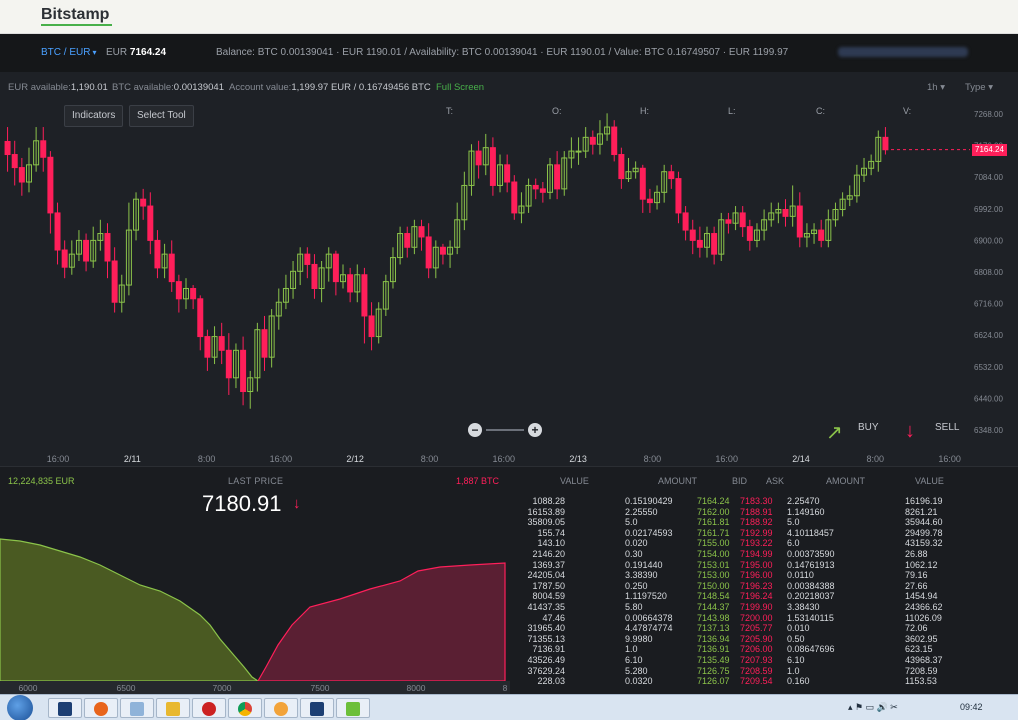 The image size is (1018, 720). I want to click on indicators-button: Indicators, so click(94, 116).